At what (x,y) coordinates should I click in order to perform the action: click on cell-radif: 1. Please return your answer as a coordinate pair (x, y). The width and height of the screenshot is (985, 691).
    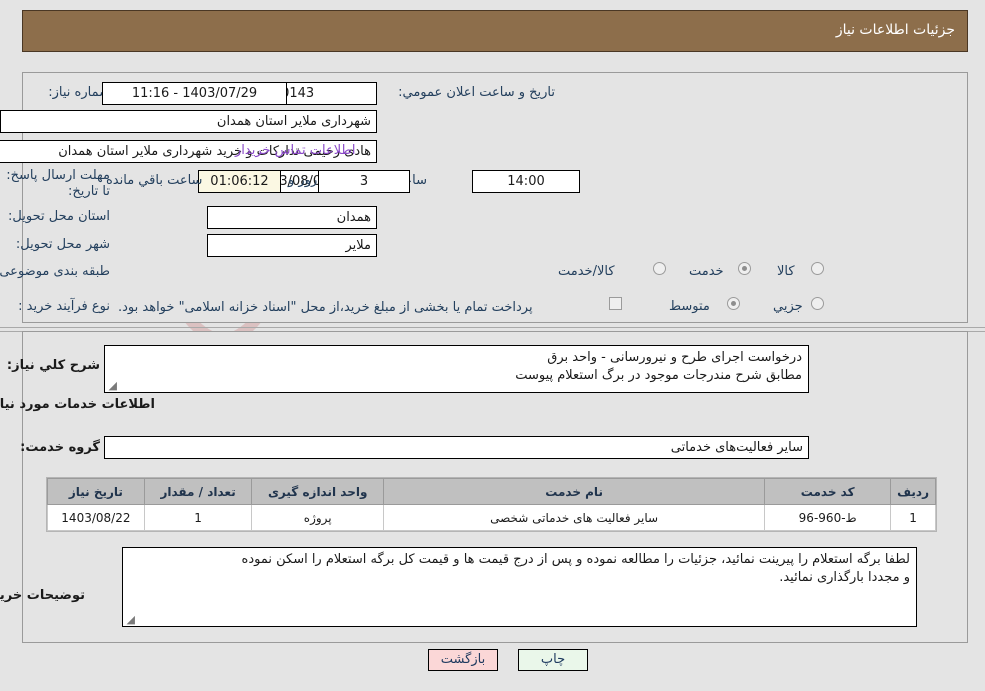
    Looking at the image, I should click on (913, 517).